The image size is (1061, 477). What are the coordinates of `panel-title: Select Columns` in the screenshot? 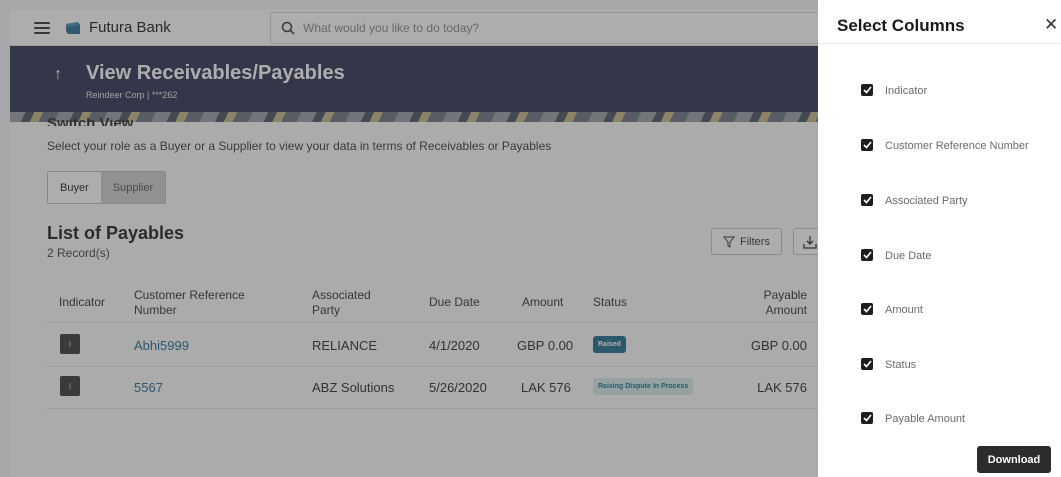 It's located at (901, 25).